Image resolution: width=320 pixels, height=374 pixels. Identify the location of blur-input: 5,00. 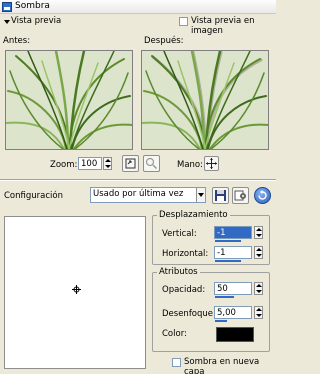
(233, 312).